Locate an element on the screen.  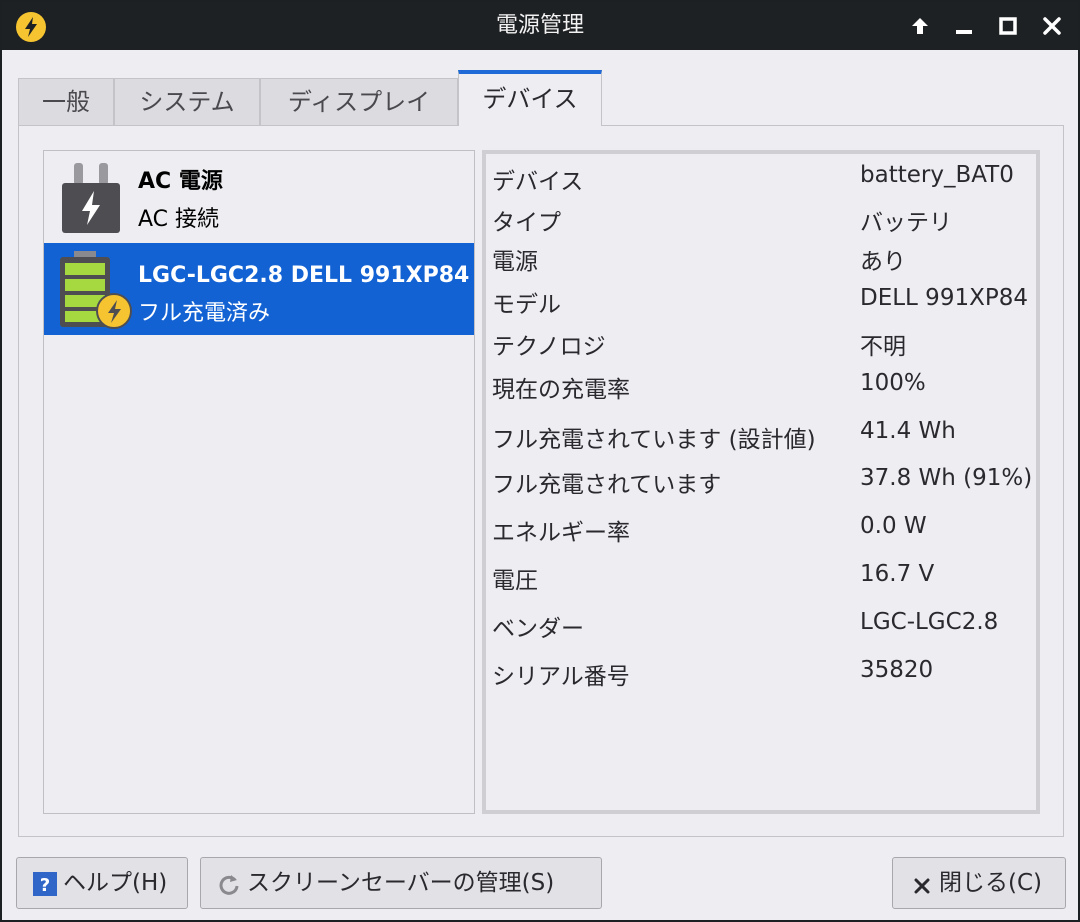
tab-system: システム is located at coordinates (187, 102).